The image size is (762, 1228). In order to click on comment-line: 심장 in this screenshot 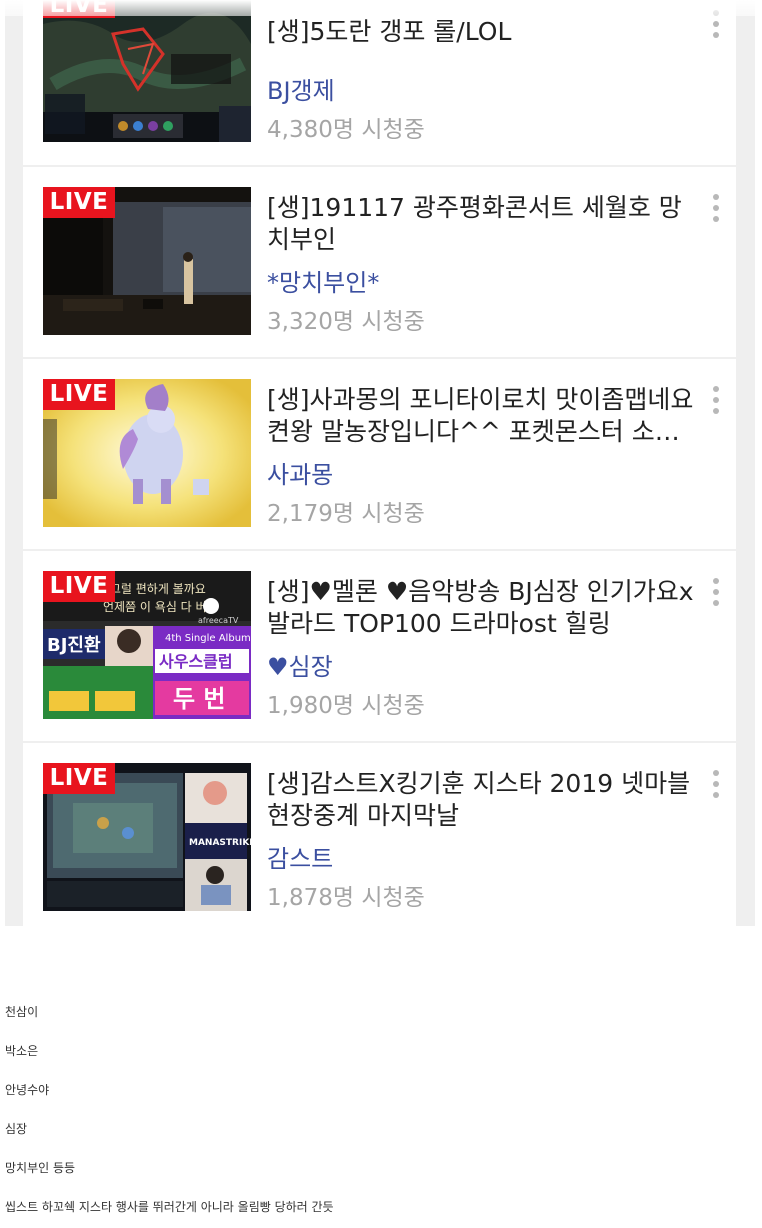, I will do `click(16, 1129)`.